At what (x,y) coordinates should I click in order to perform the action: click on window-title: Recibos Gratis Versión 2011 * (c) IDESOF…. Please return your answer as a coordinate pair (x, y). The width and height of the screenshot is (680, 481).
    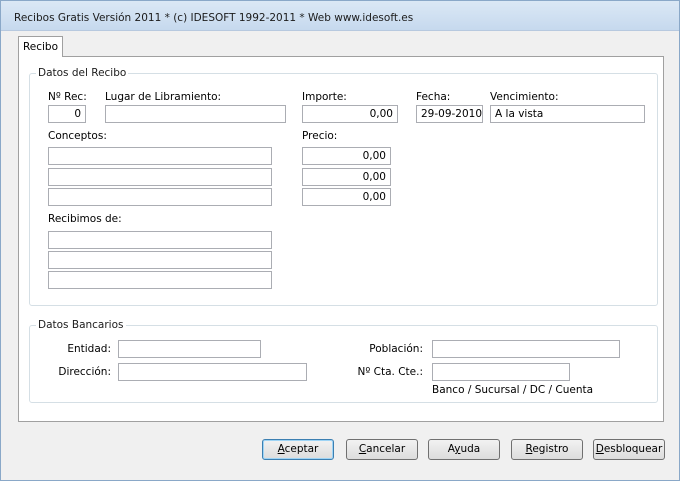
    Looking at the image, I should click on (214, 18).